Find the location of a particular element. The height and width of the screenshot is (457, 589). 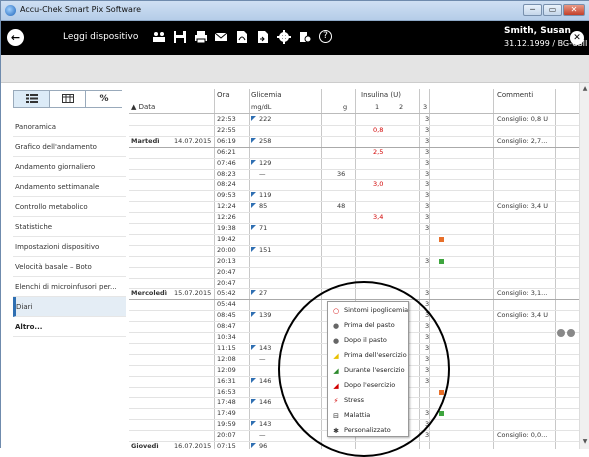

print-icon is located at coordinates (201, 37).